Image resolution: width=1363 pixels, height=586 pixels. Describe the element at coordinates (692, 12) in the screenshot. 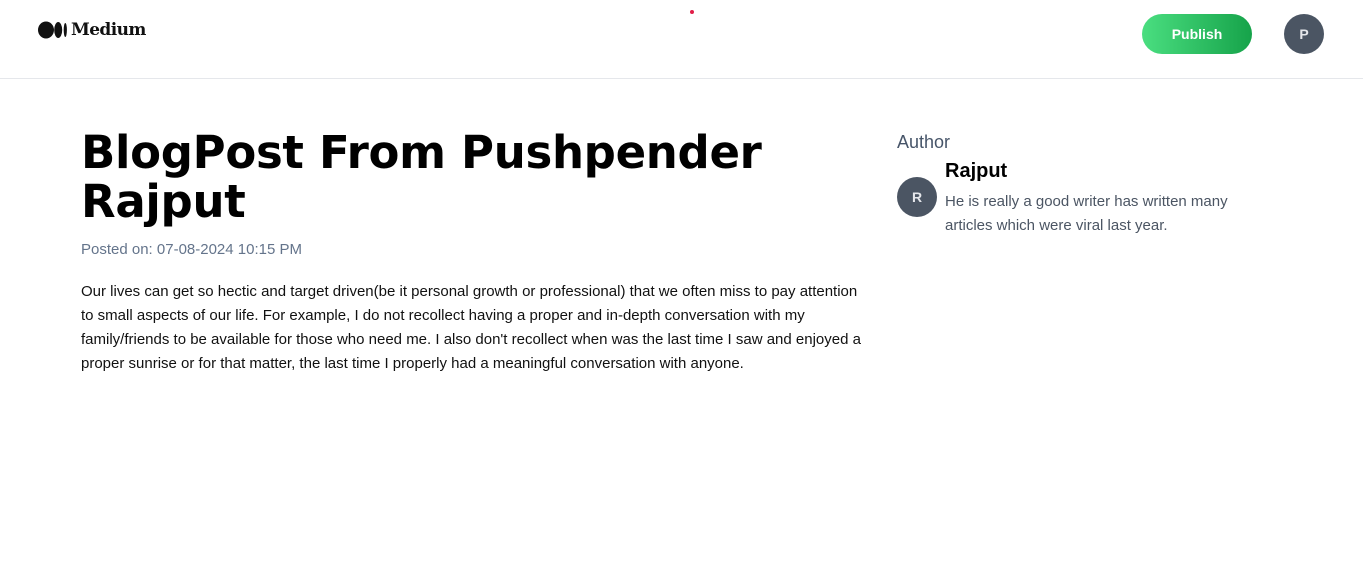

I see `red-dot-indicator` at that location.